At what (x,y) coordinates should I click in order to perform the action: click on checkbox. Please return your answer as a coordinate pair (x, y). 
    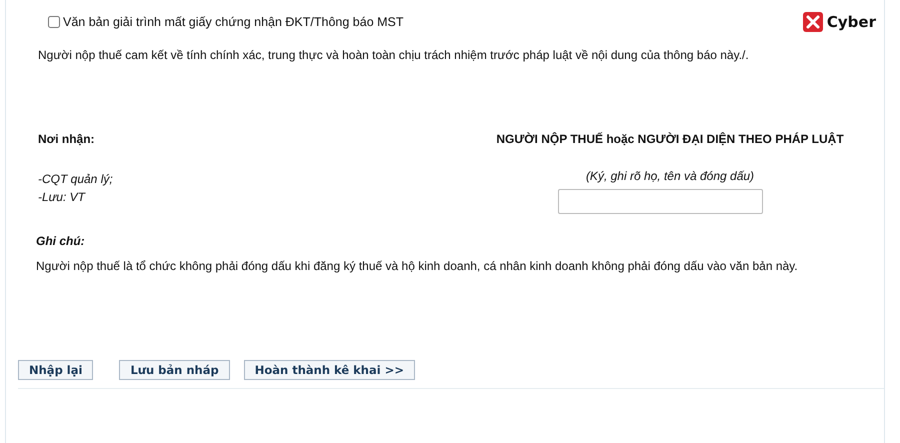
    Looking at the image, I should click on (54, 22).